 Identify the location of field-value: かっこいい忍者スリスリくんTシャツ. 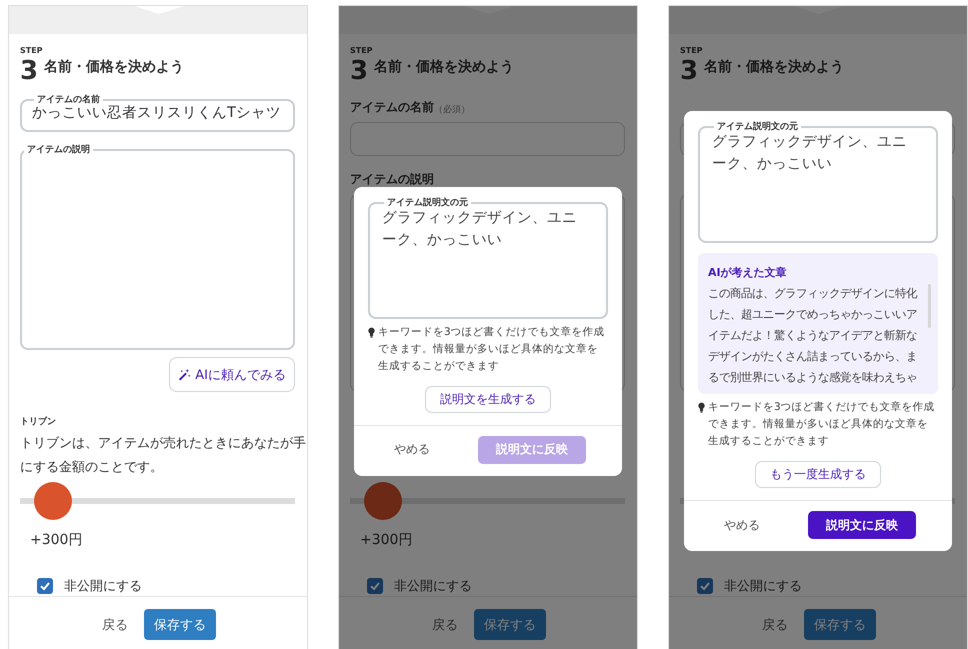
(157, 113).